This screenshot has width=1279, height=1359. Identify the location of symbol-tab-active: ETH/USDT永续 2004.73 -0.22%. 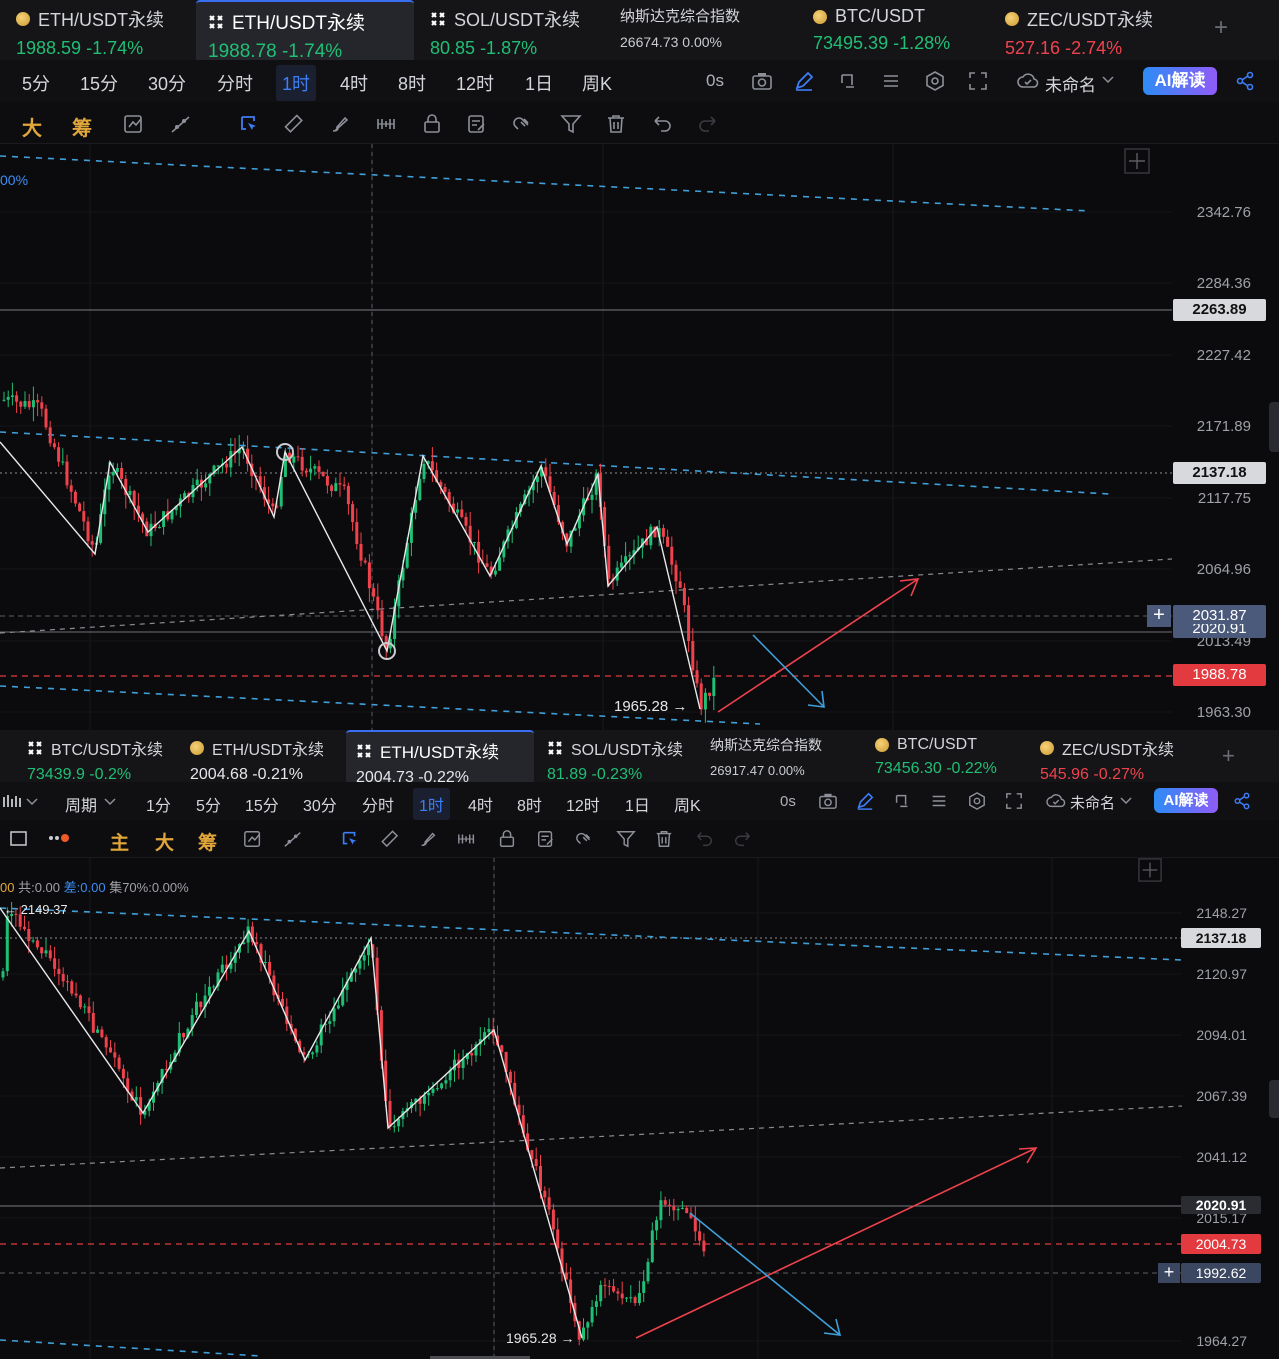
(440, 758).